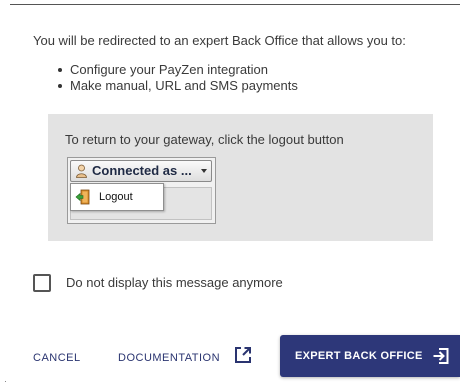 This screenshot has height=385, width=460. What do you see at coordinates (177, 70) in the screenshot?
I see `list-item: Configure your PayZen integration` at bounding box center [177, 70].